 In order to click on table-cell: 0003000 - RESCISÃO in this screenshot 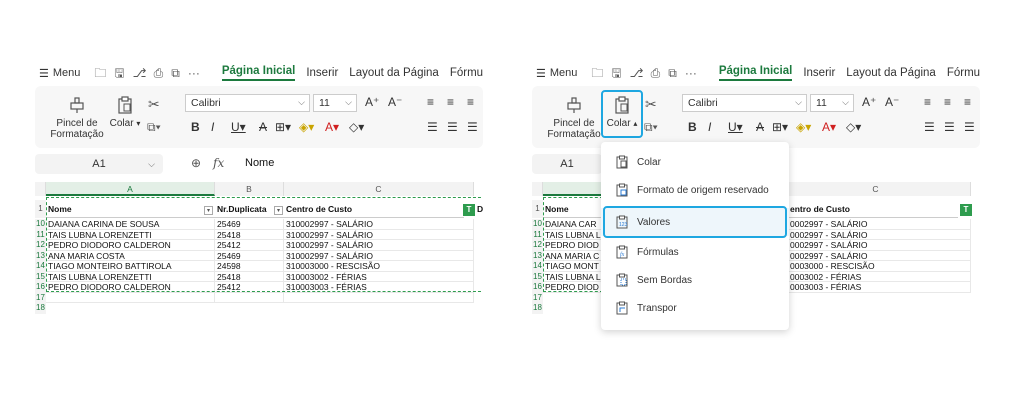, I will do `click(879, 266)`.